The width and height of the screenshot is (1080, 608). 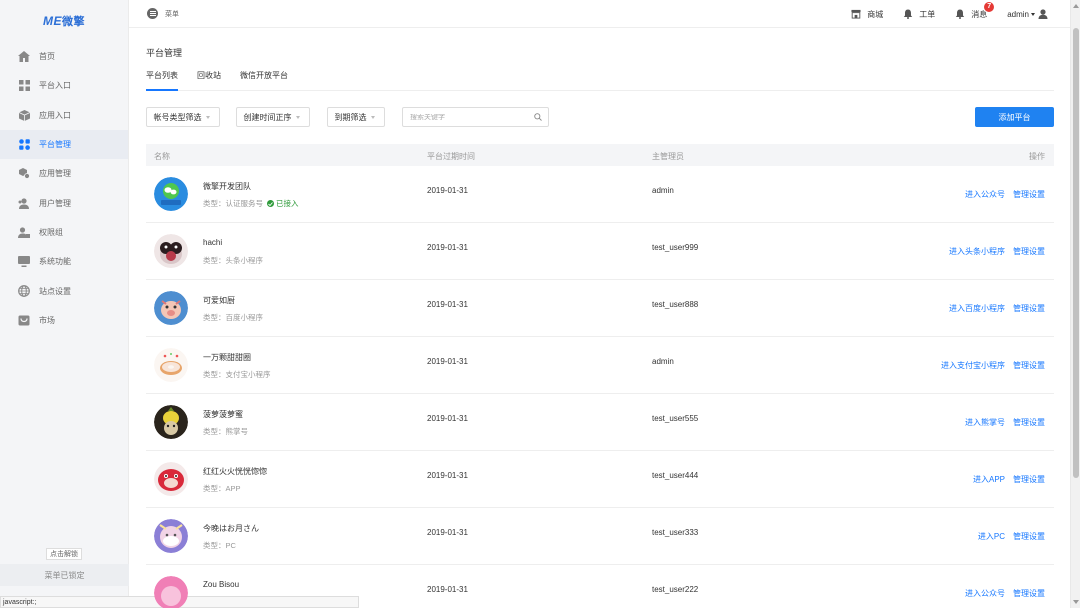 I want to click on search-input, so click(x=470, y=117).